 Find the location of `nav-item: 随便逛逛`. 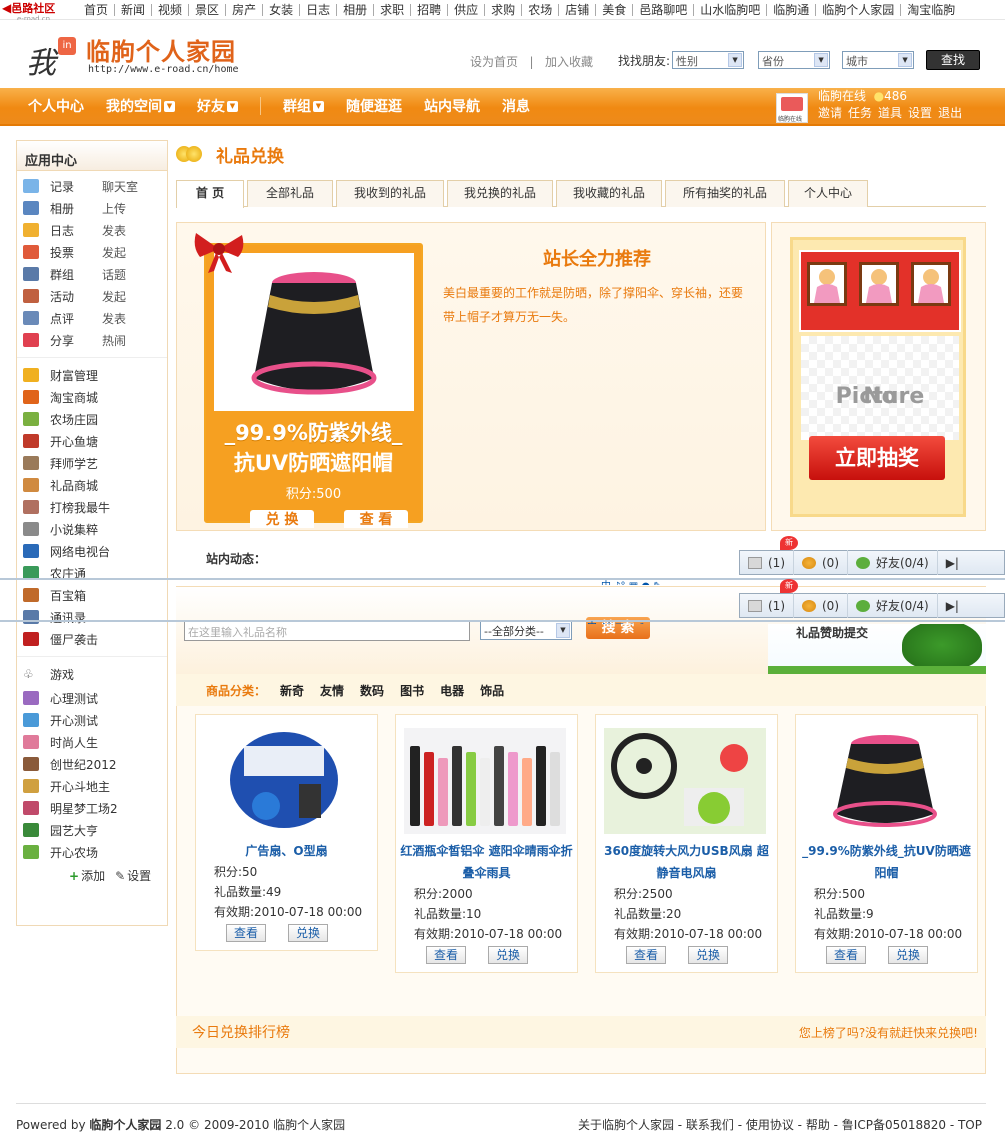

nav-item: 随便逛逛 is located at coordinates (374, 106).